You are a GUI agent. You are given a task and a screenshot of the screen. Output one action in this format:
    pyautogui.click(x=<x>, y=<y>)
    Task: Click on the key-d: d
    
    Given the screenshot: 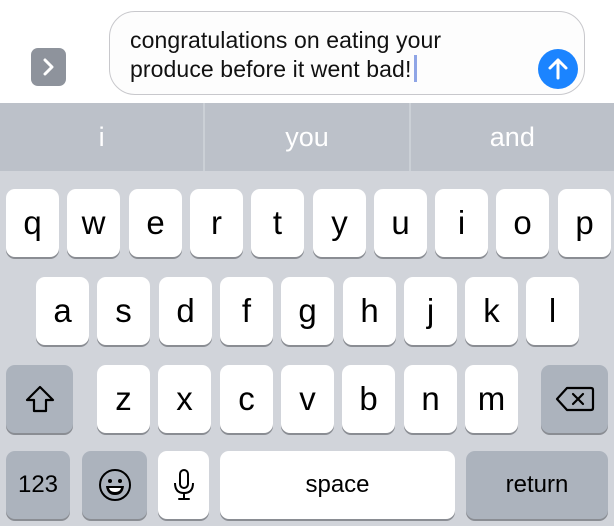 What is the action you would take?
    pyautogui.click(x=185, y=311)
    